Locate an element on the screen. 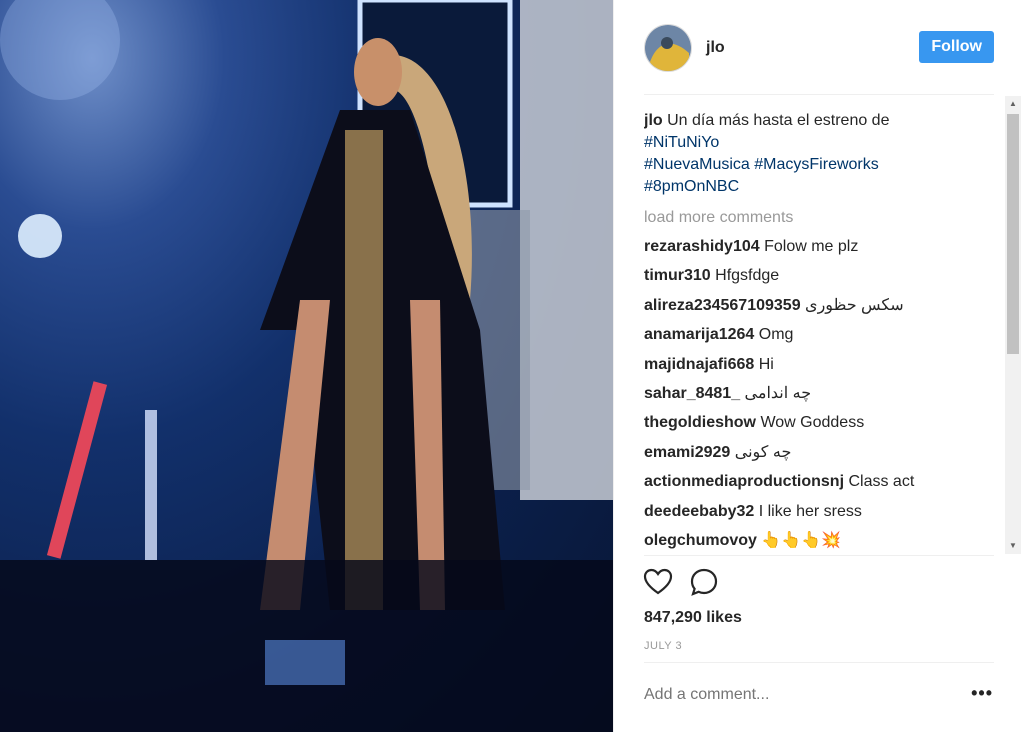 The height and width of the screenshot is (732, 1023). hashtag-link: #NuevaMusica is located at coordinates (697, 164).